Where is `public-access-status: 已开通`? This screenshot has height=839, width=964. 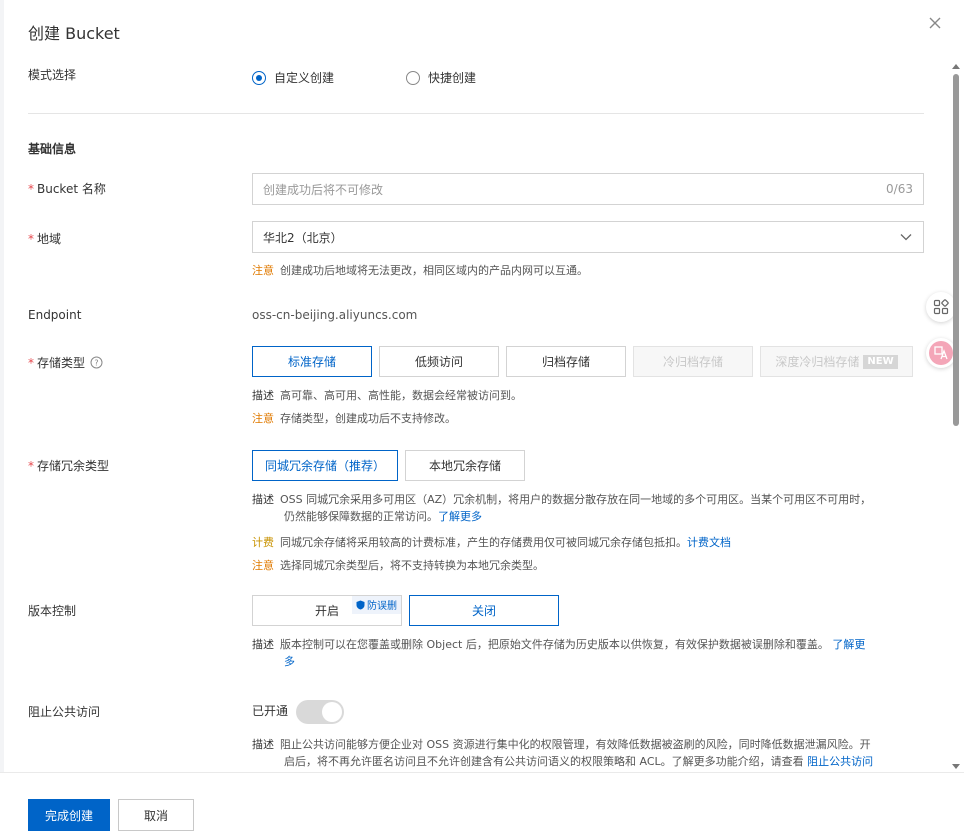 public-access-status: 已开通 is located at coordinates (270, 711).